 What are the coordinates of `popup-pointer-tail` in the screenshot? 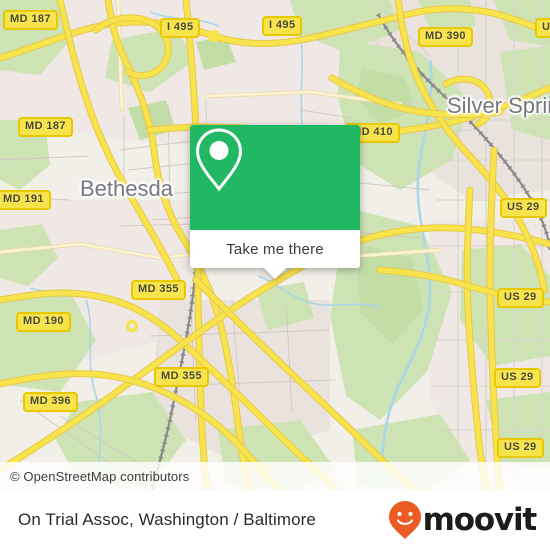 It's located at (275, 273).